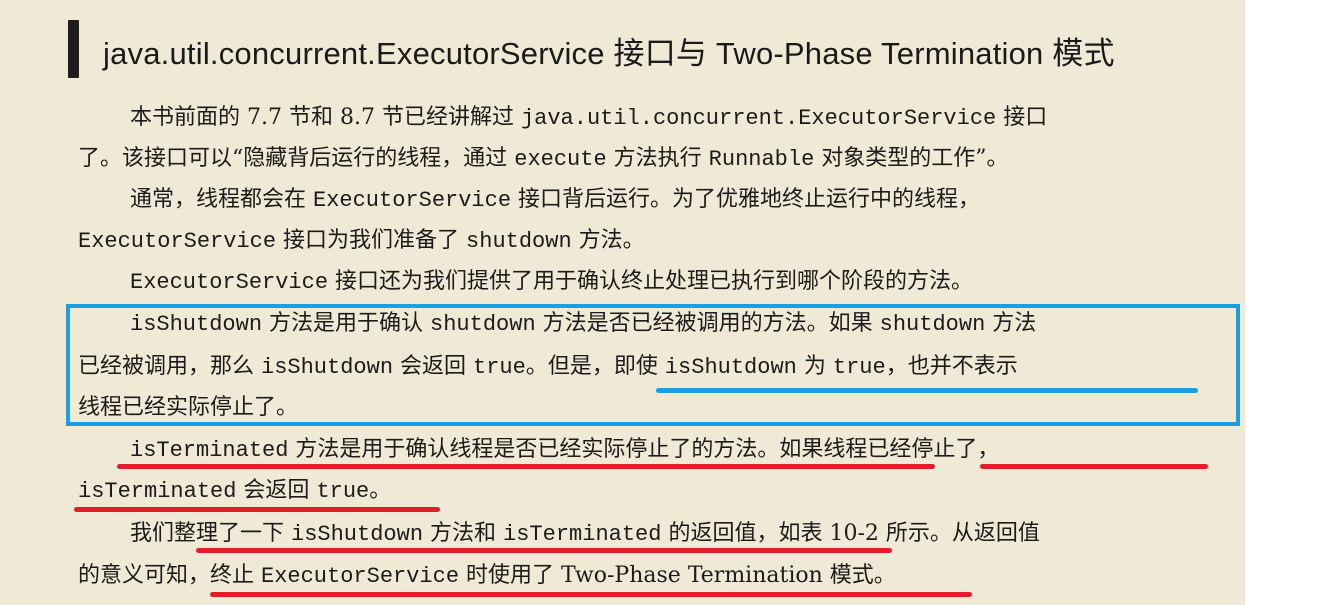  What do you see at coordinates (651, 281) in the screenshot?
I see `text: 接口还为我们提供了用于确认终止处理已执行到哪个阶段的方法。` at bounding box center [651, 281].